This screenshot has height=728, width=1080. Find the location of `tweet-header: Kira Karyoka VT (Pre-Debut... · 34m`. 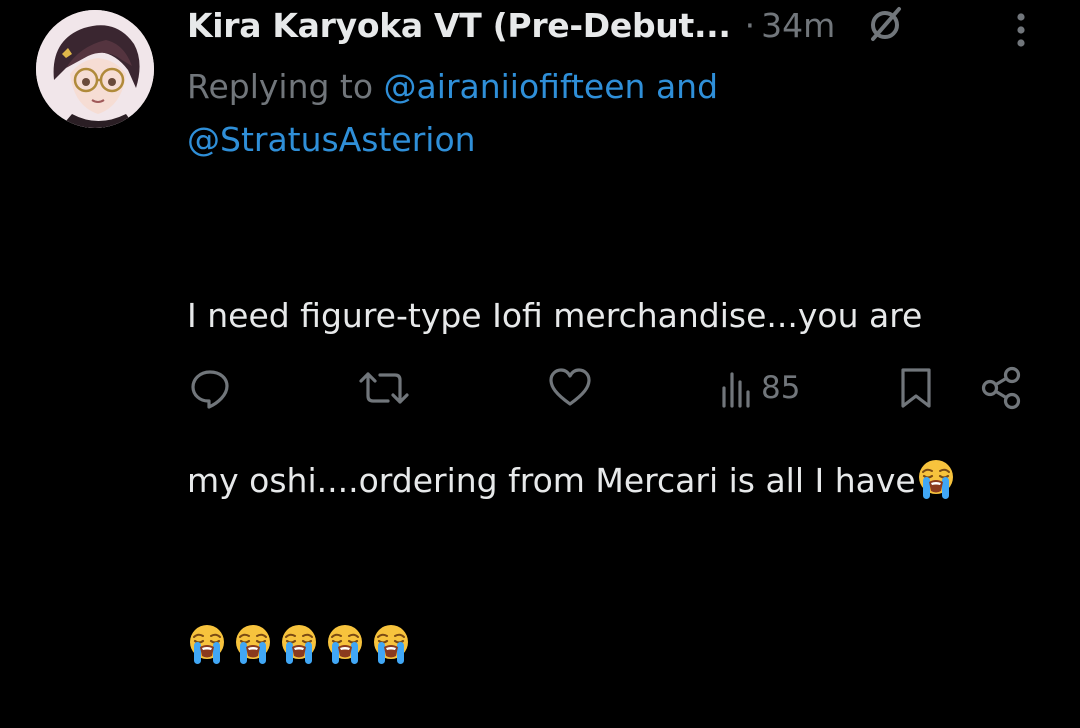

tweet-header: Kira Karyoka VT (Pre-Debut... · 34m is located at coordinates (627, 25).